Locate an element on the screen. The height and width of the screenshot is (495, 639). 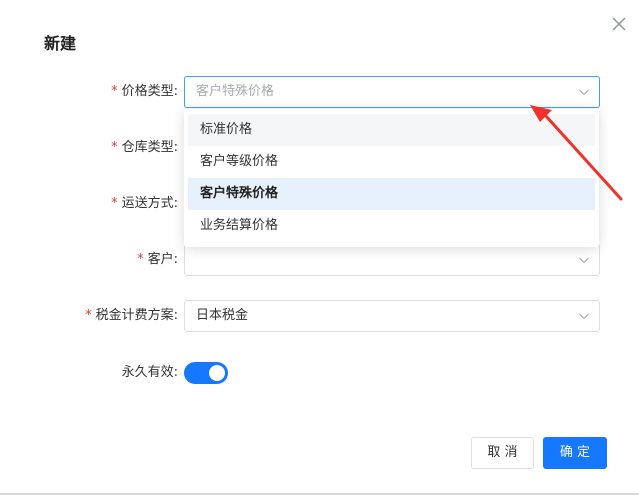
confirm-button: 确 定 is located at coordinates (575, 453).